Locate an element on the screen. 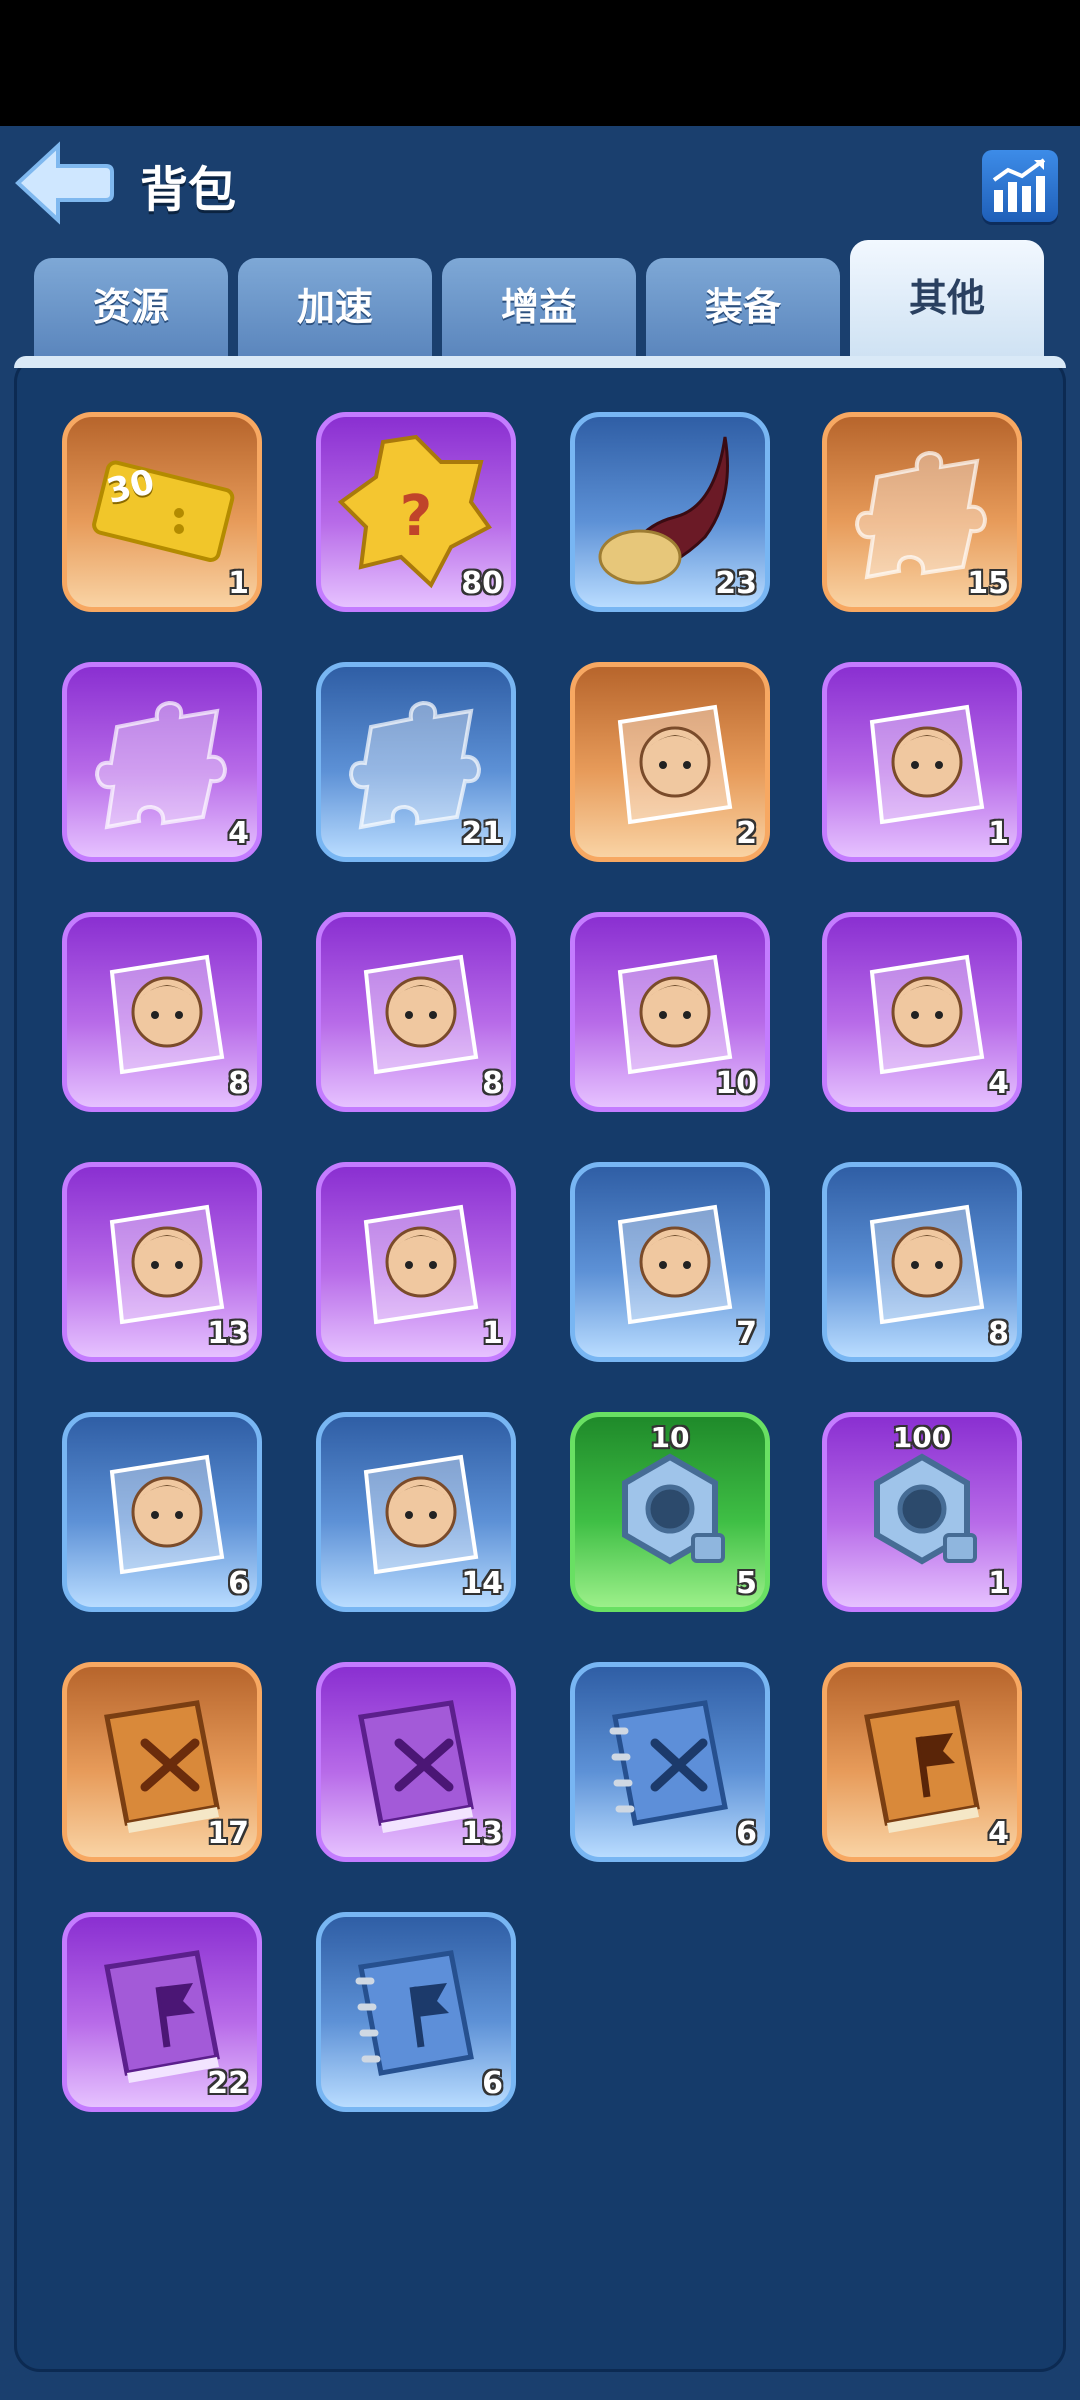  item-slot: 10 5 is located at coordinates (670, 1512).